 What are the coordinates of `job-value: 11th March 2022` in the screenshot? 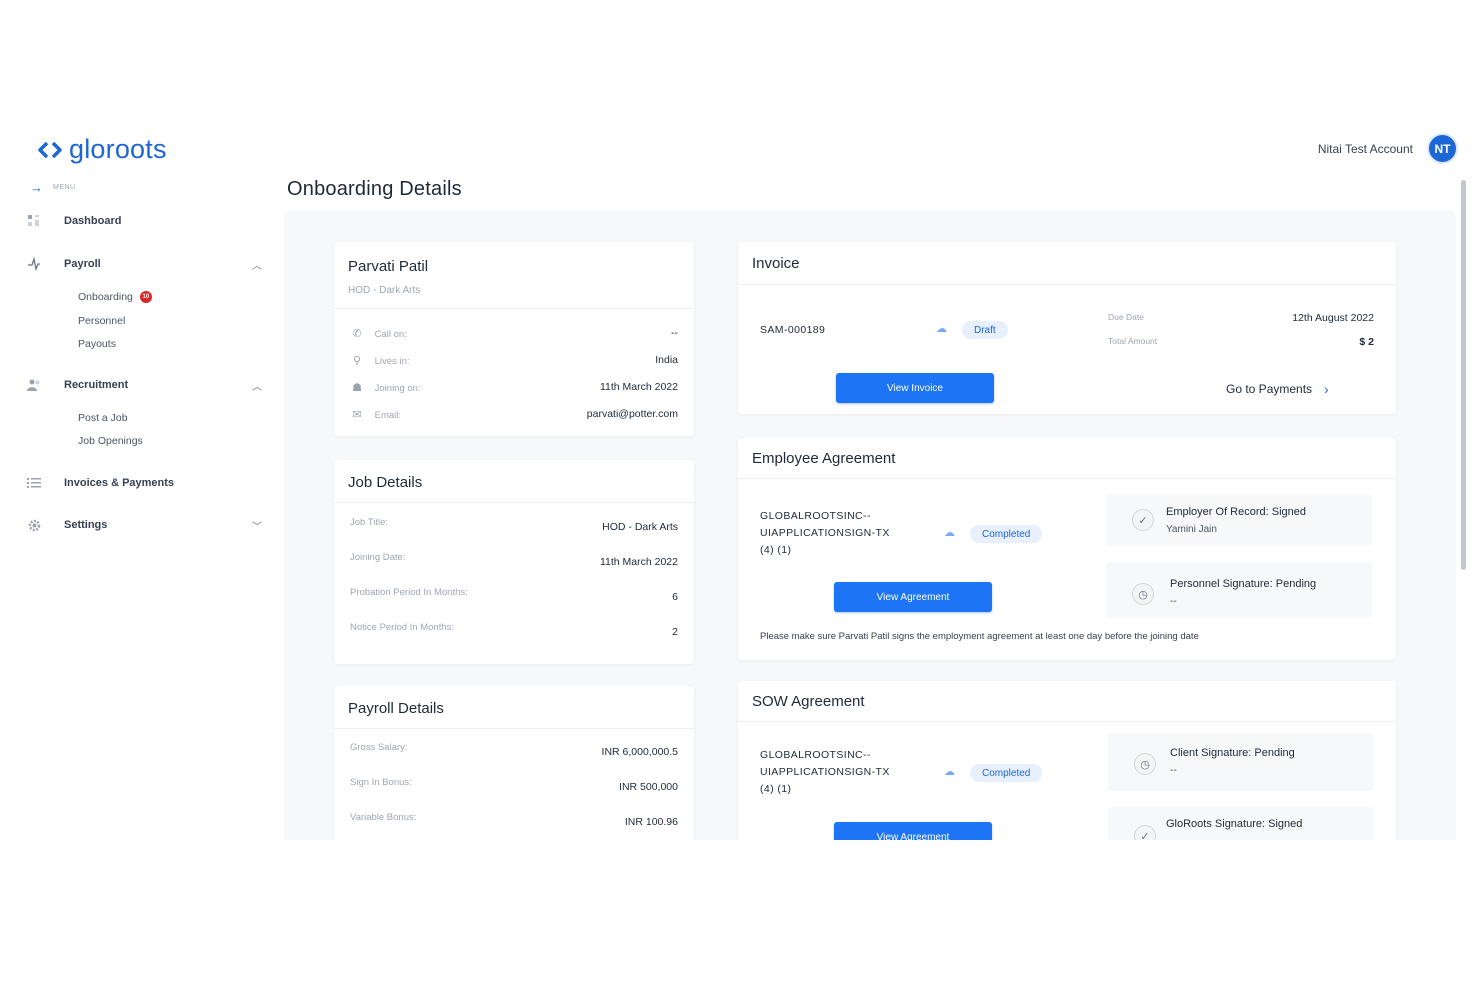 It's located at (638, 562).